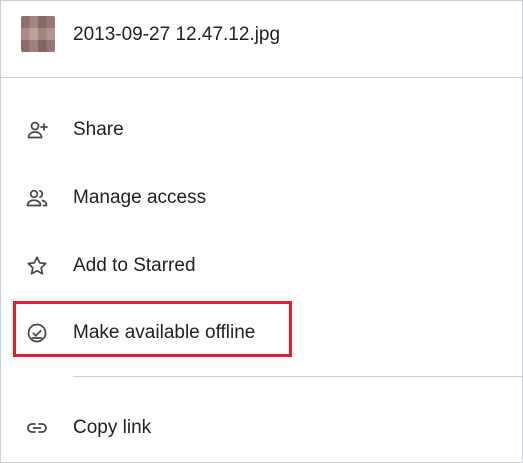  I want to click on file-name: 2013-09-27 12.47.12.jpg, so click(177, 34).